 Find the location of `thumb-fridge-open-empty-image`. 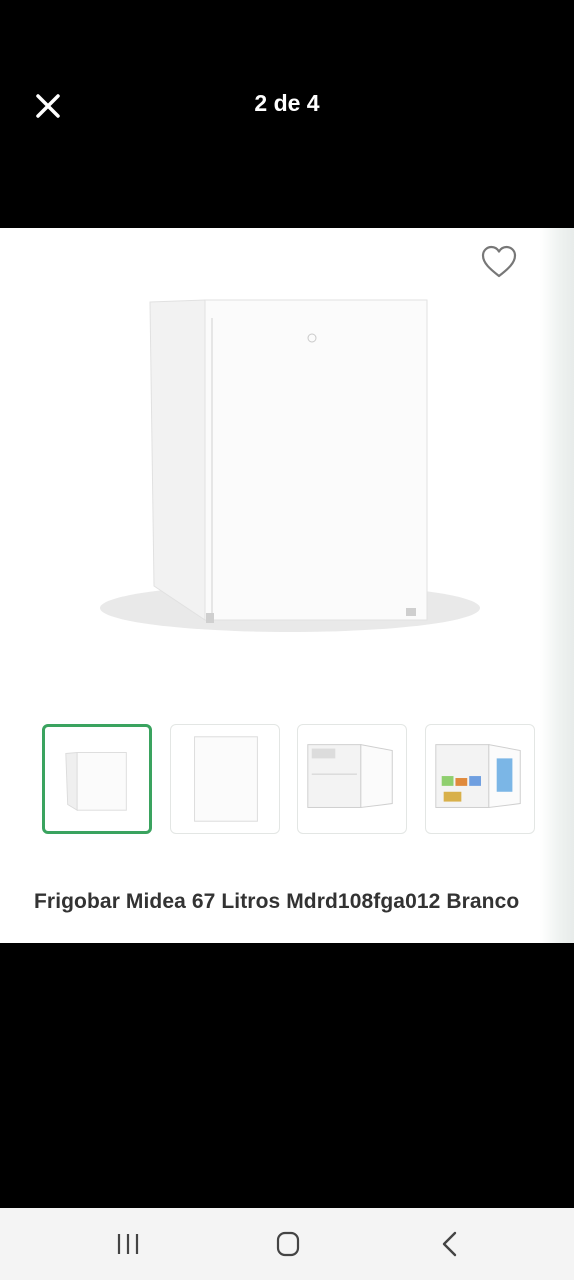

thumb-fridge-open-empty-image is located at coordinates (350, 776).